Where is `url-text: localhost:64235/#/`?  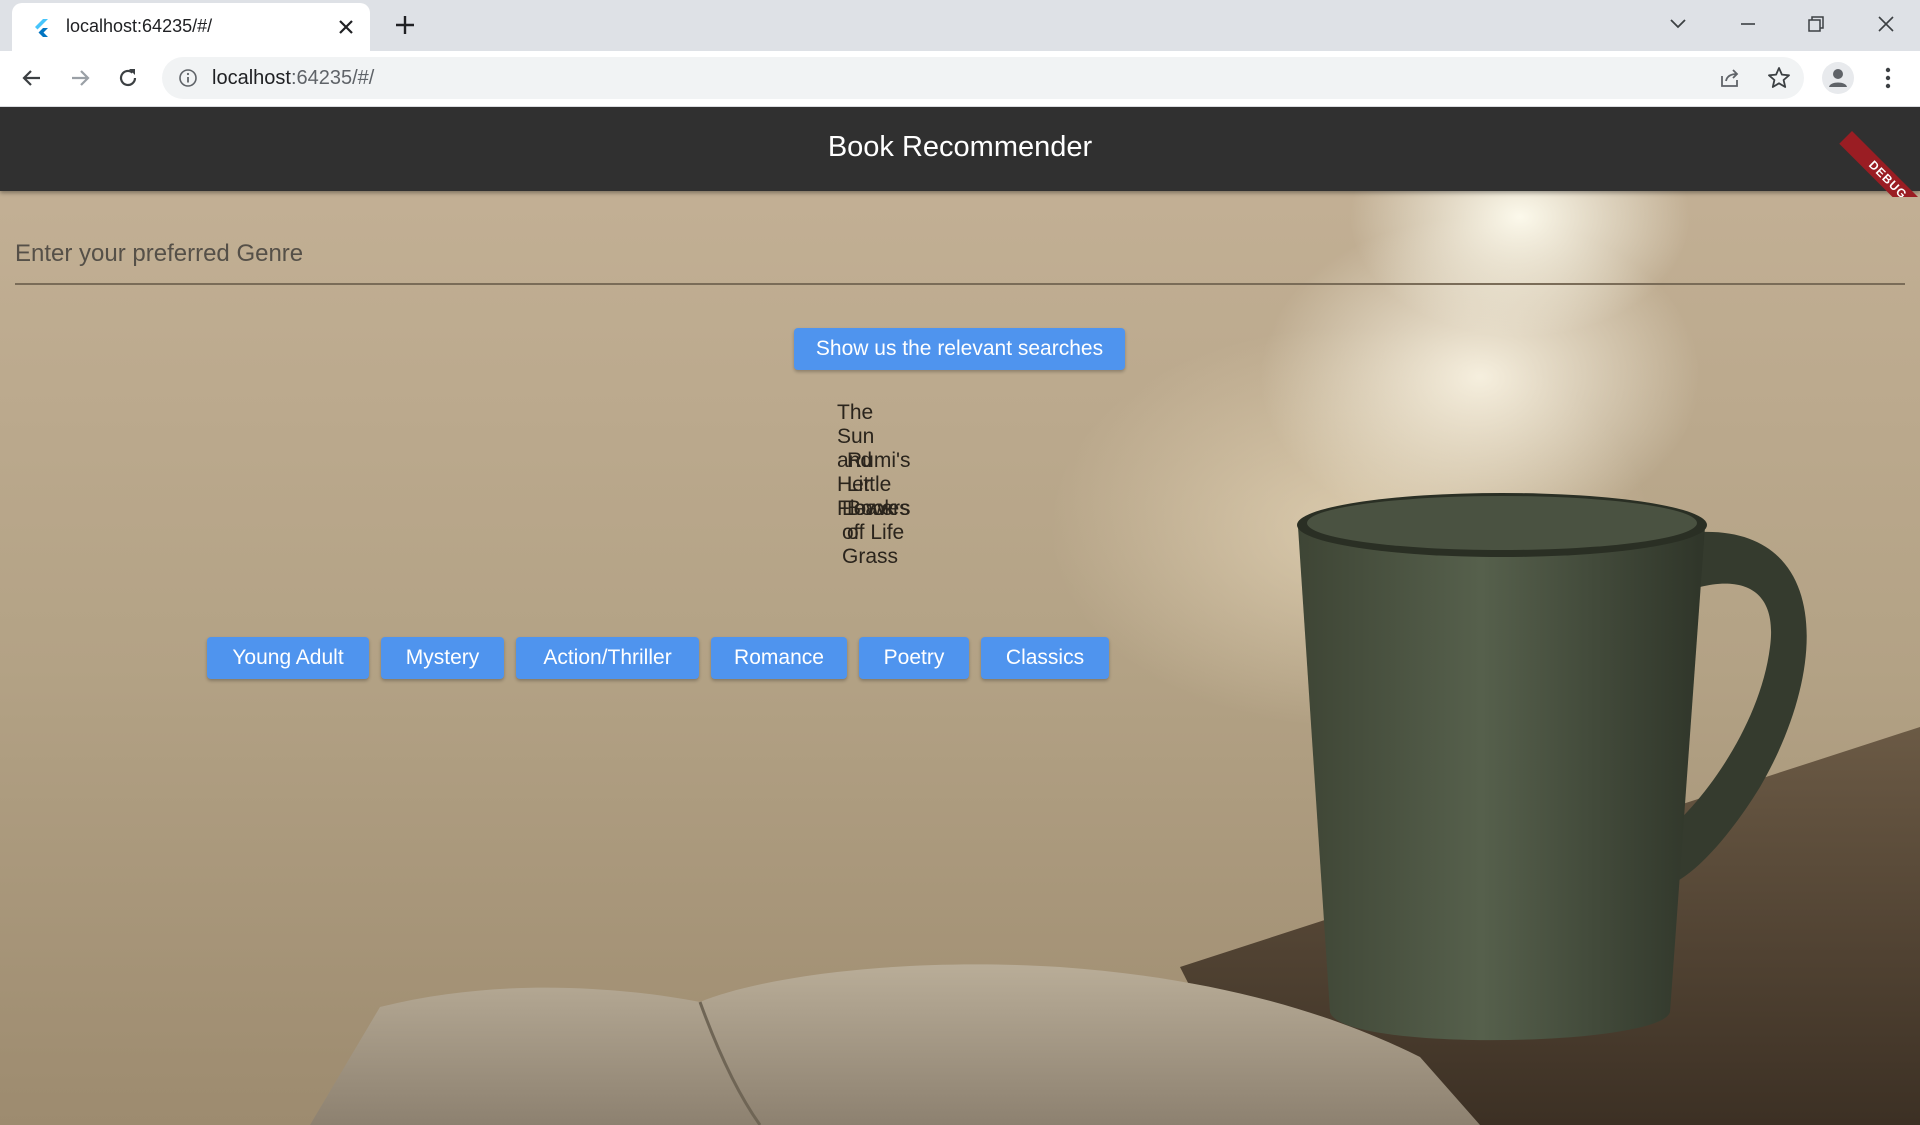 url-text: localhost:64235/#/ is located at coordinates (293, 78).